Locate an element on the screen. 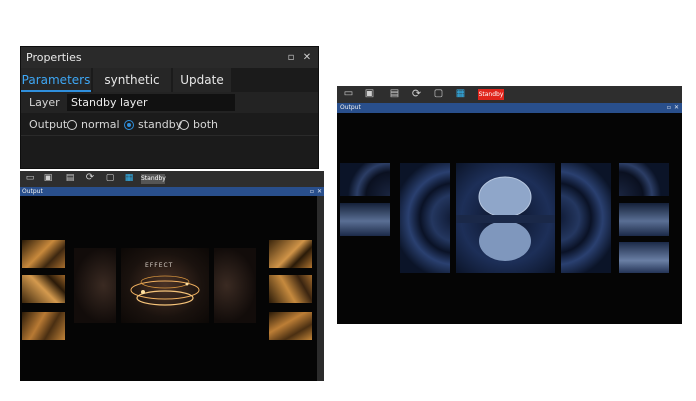  properties-tabs: Parameters synthetic Update is located at coordinates (169, 80).